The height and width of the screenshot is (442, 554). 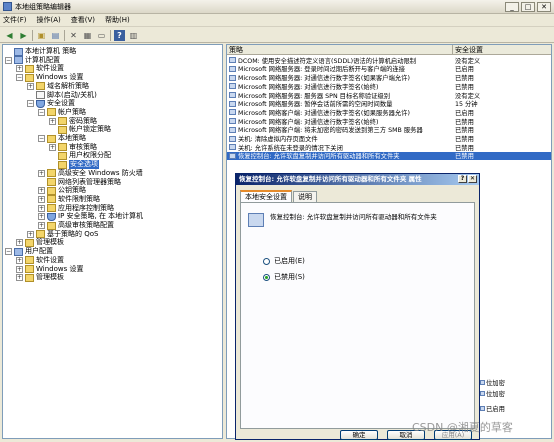 What do you see at coordinates (389, 69) in the screenshot?
I see `policy-row: Microsoft 网络服务器: 登录时间过期后断开与客户端的连接 已启用` at bounding box center [389, 69].